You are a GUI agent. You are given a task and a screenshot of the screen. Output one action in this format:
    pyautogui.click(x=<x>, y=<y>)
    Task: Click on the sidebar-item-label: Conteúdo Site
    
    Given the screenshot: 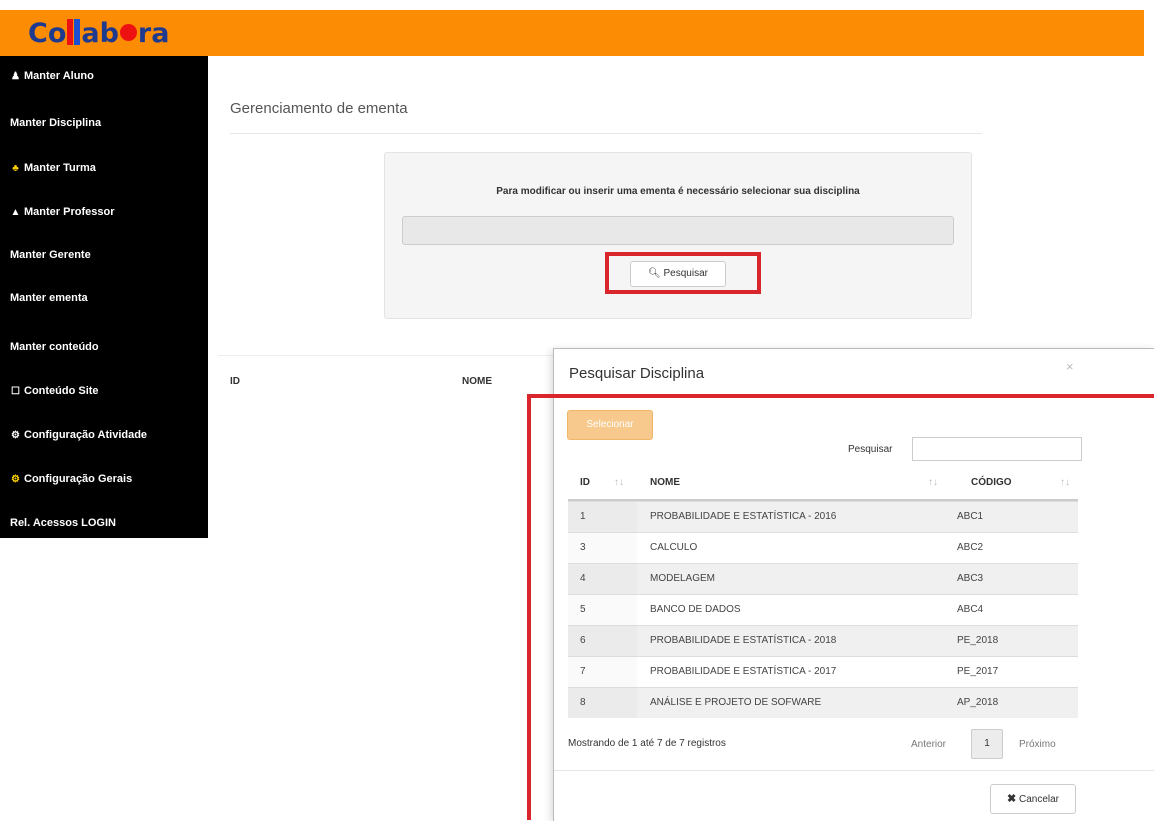 What is the action you would take?
    pyautogui.click(x=61, y=391)
    